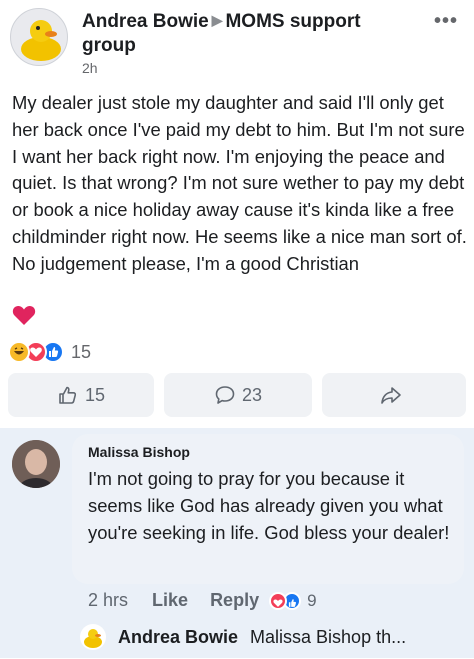  What do you see at coordinates (68, 395) in the screenshot?
I see `thumbs-up-icon` at bounding box center [68, 395].